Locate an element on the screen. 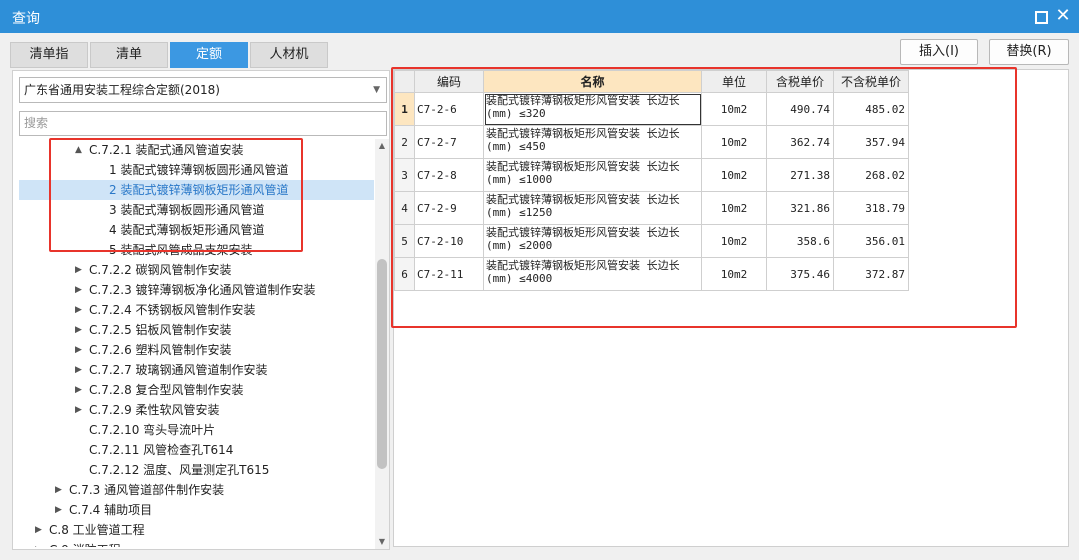  tree-node: 3 装配式薄钢板圆形通风管道 is located at coordinates (196, 210).